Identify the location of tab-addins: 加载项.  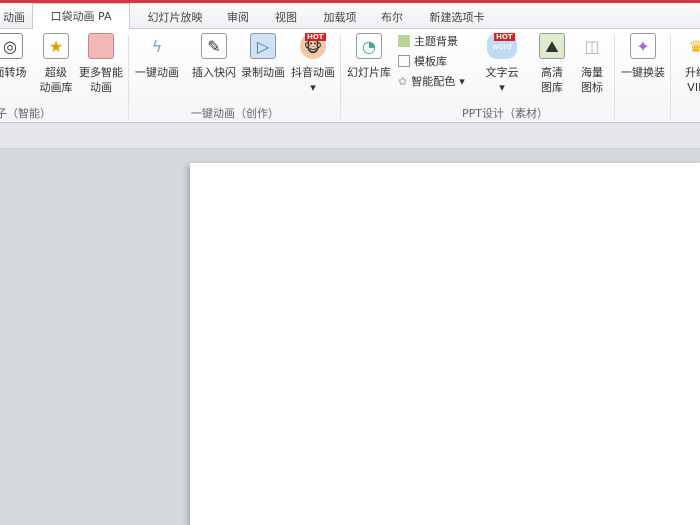
(340, 18).